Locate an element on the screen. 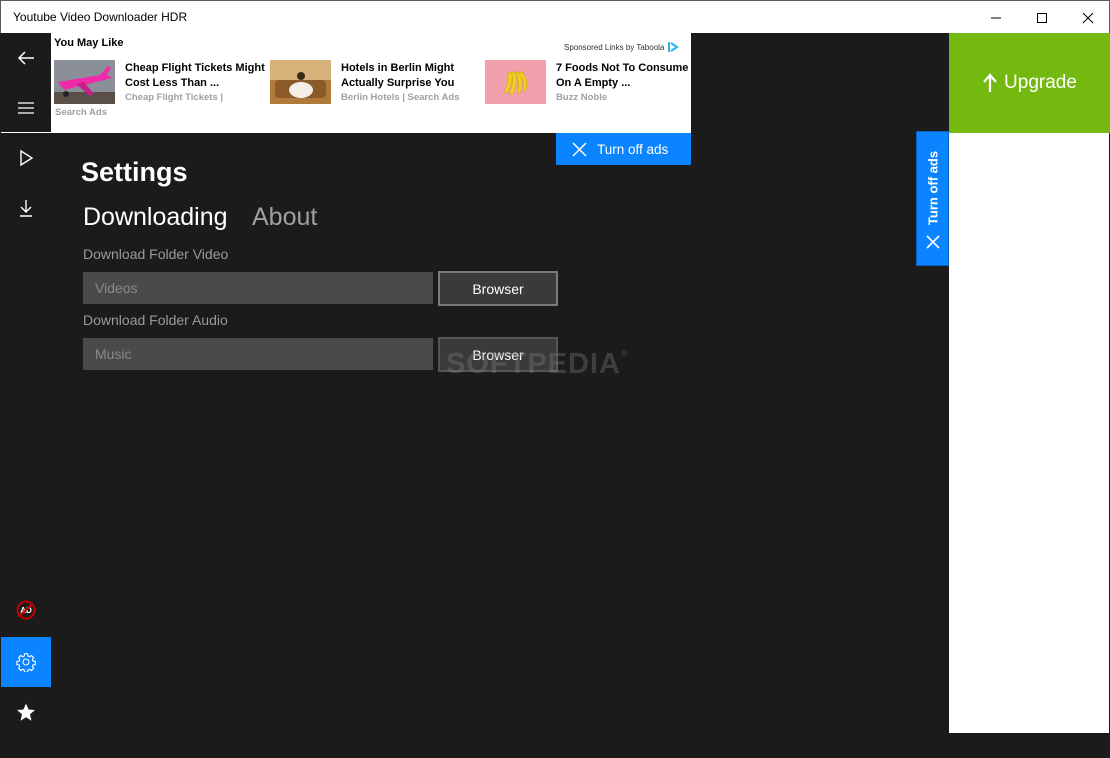 The height and width of the screenshot is (758, 1110). side-turn-off-ads-label: Turn off ads is located at coordinates (932, 188).